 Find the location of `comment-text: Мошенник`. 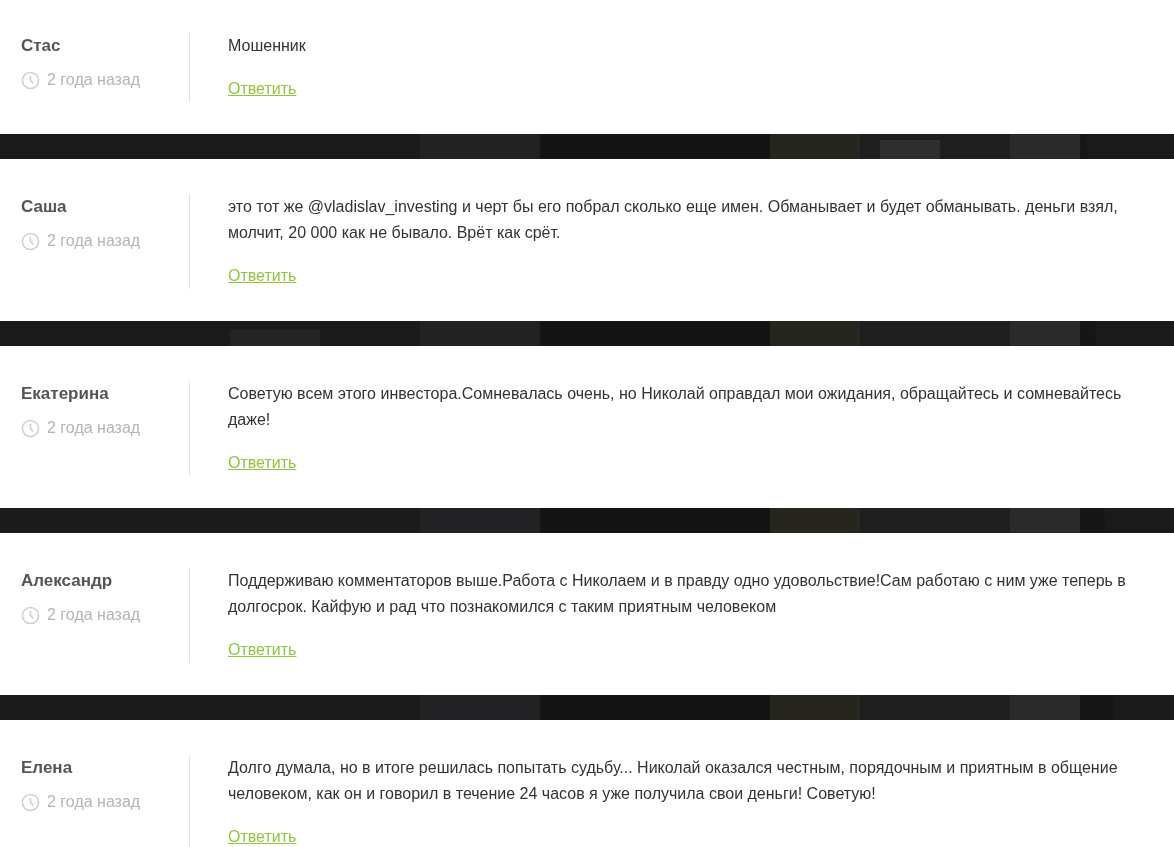

comment-text: Мошенник is located at coordinates (267, 46).